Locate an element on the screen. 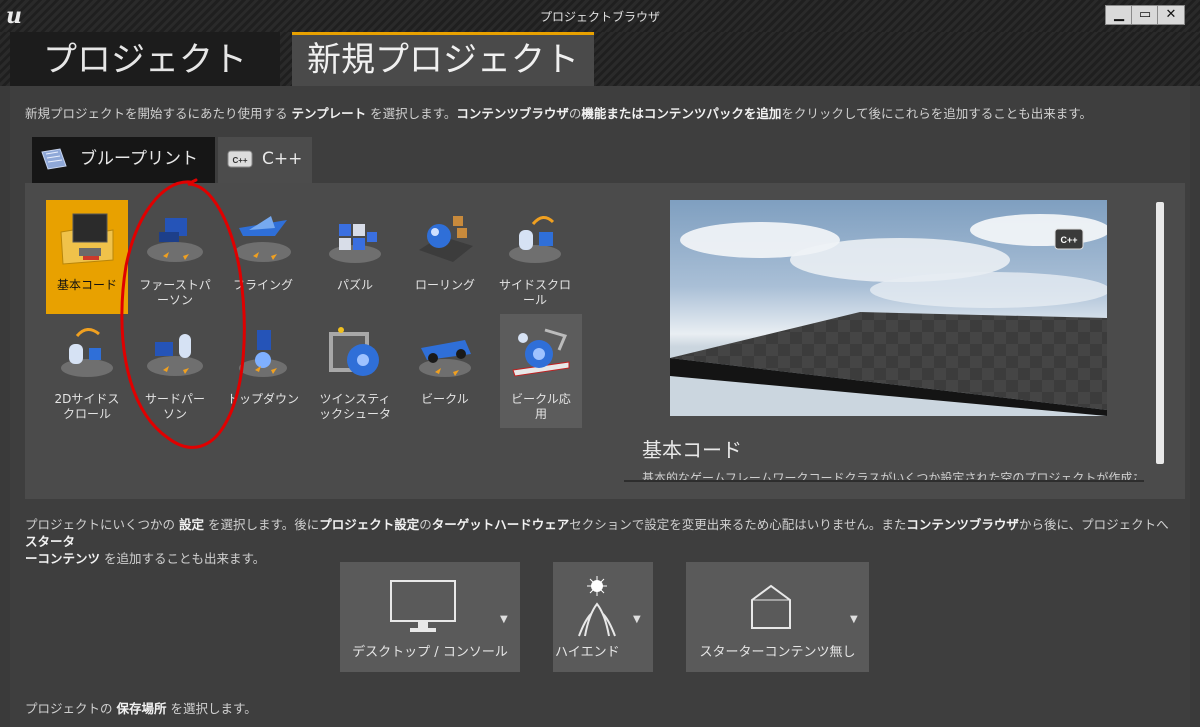  side-scroll-icon is located at coordinates (535, 239).